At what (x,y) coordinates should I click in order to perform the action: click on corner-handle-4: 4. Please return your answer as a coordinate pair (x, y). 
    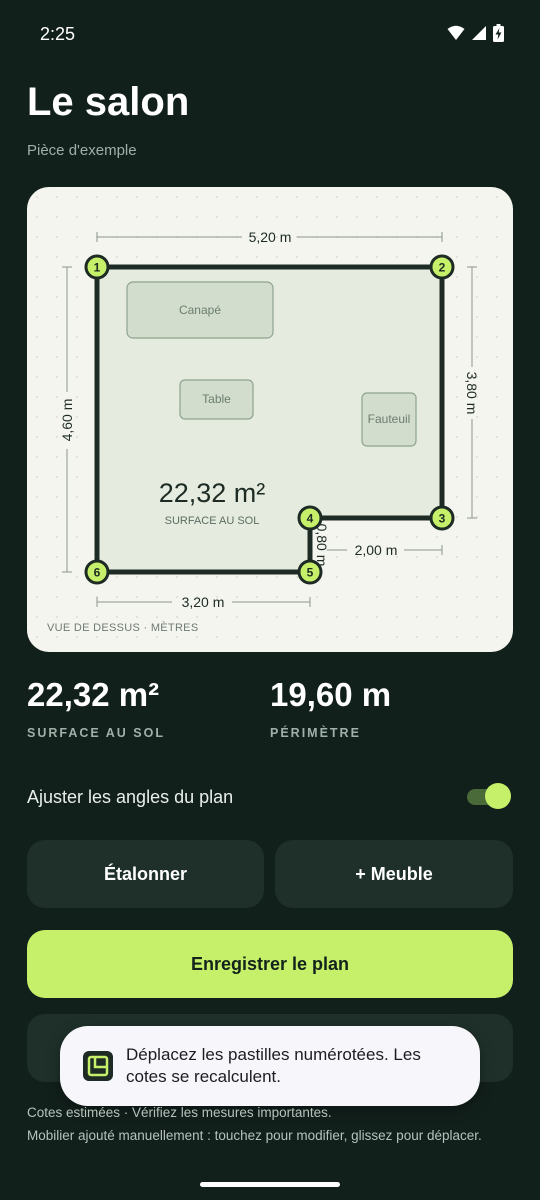
    Looking at the image, I should click on (310, 518).